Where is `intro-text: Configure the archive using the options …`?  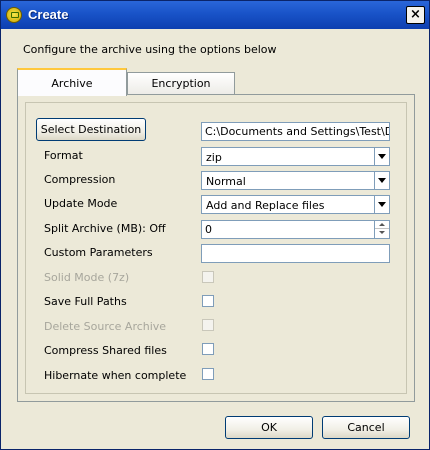 intro-text: Configure the archive using the options … is located at coordinates (150, 49).